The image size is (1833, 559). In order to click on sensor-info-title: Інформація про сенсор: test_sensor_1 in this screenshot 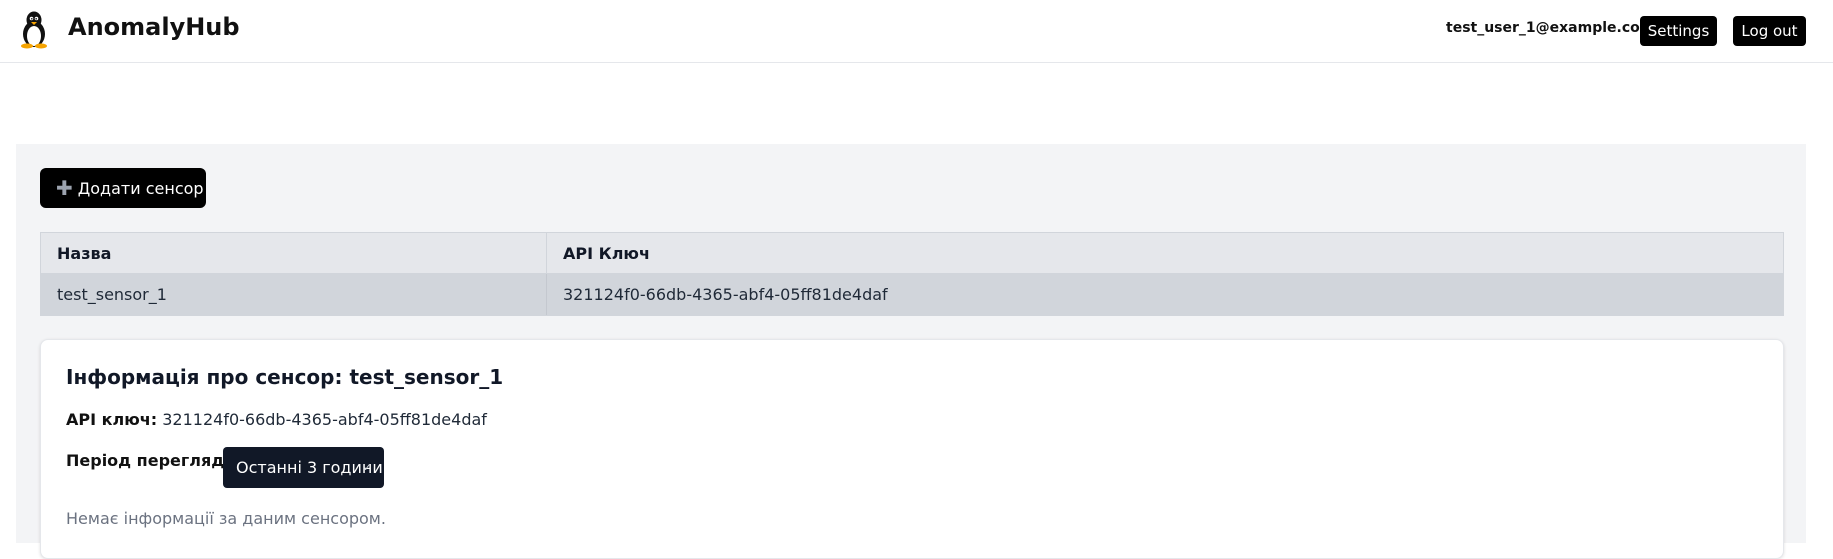, I will do `click(285, 377)`.